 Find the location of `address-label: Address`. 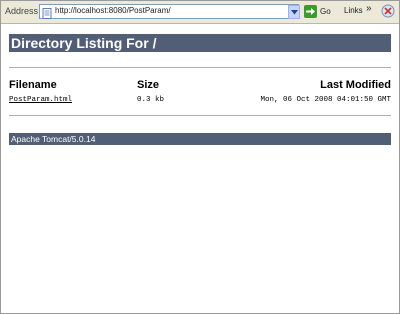

address-label: Address is located at coordinates (22, 11).